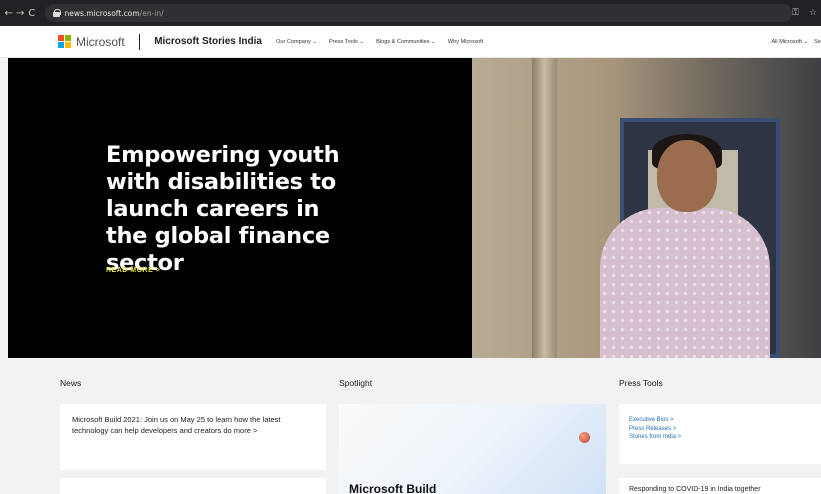  Describe the element at coordinates (641, 383) in the screenshot. I see `press-tools-heading: Press Tools` at that location.